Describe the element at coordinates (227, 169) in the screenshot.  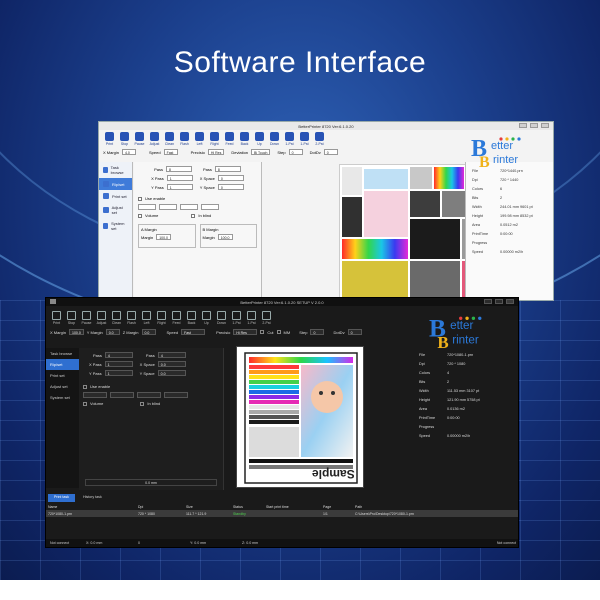
I see `pass-input-2: 8` at that location.